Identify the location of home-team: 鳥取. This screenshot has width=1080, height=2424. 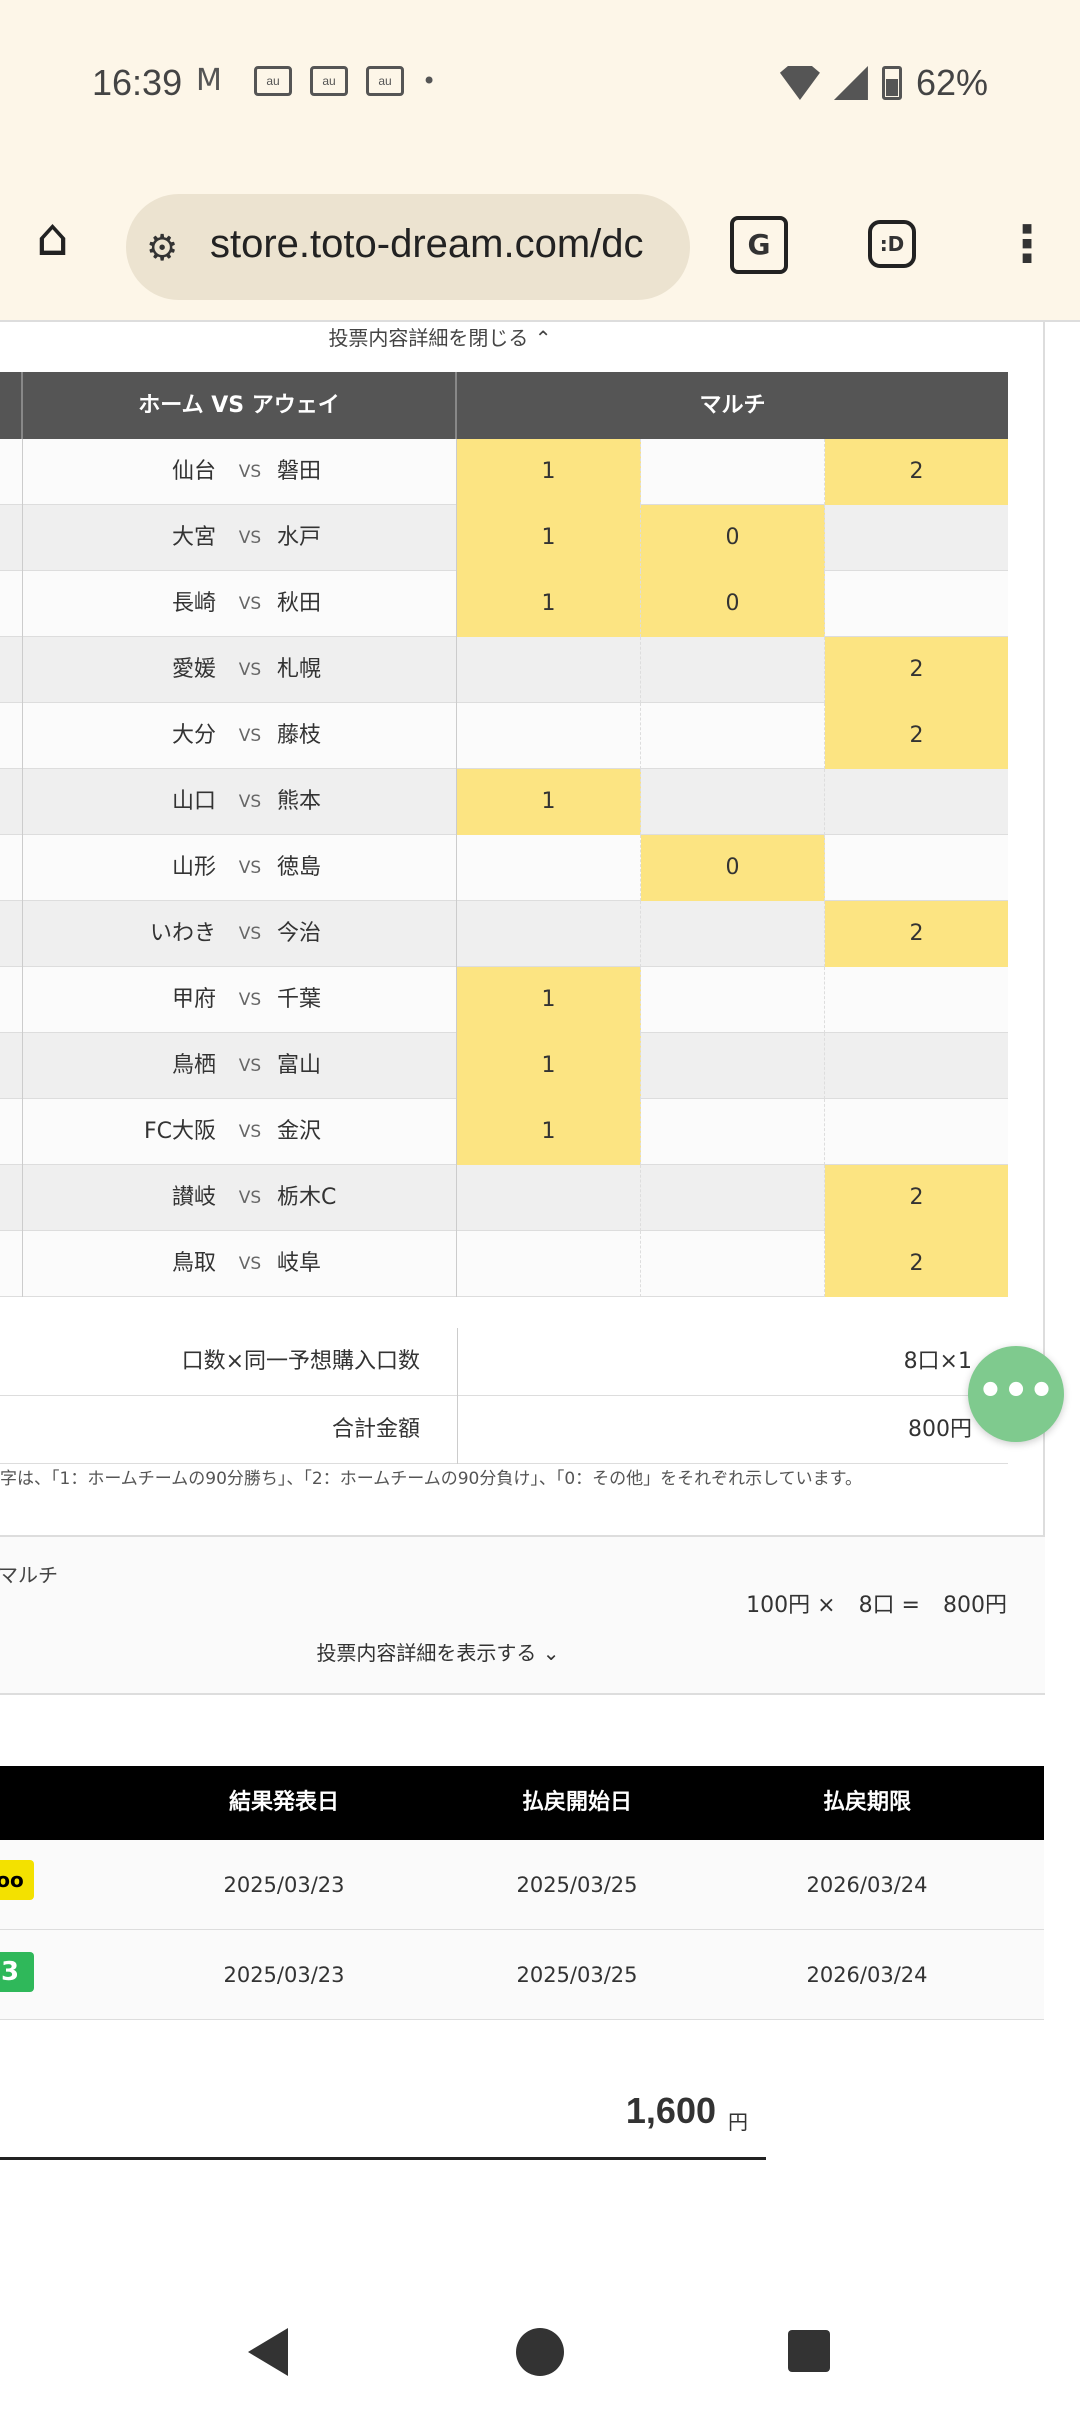
(193, 1263).